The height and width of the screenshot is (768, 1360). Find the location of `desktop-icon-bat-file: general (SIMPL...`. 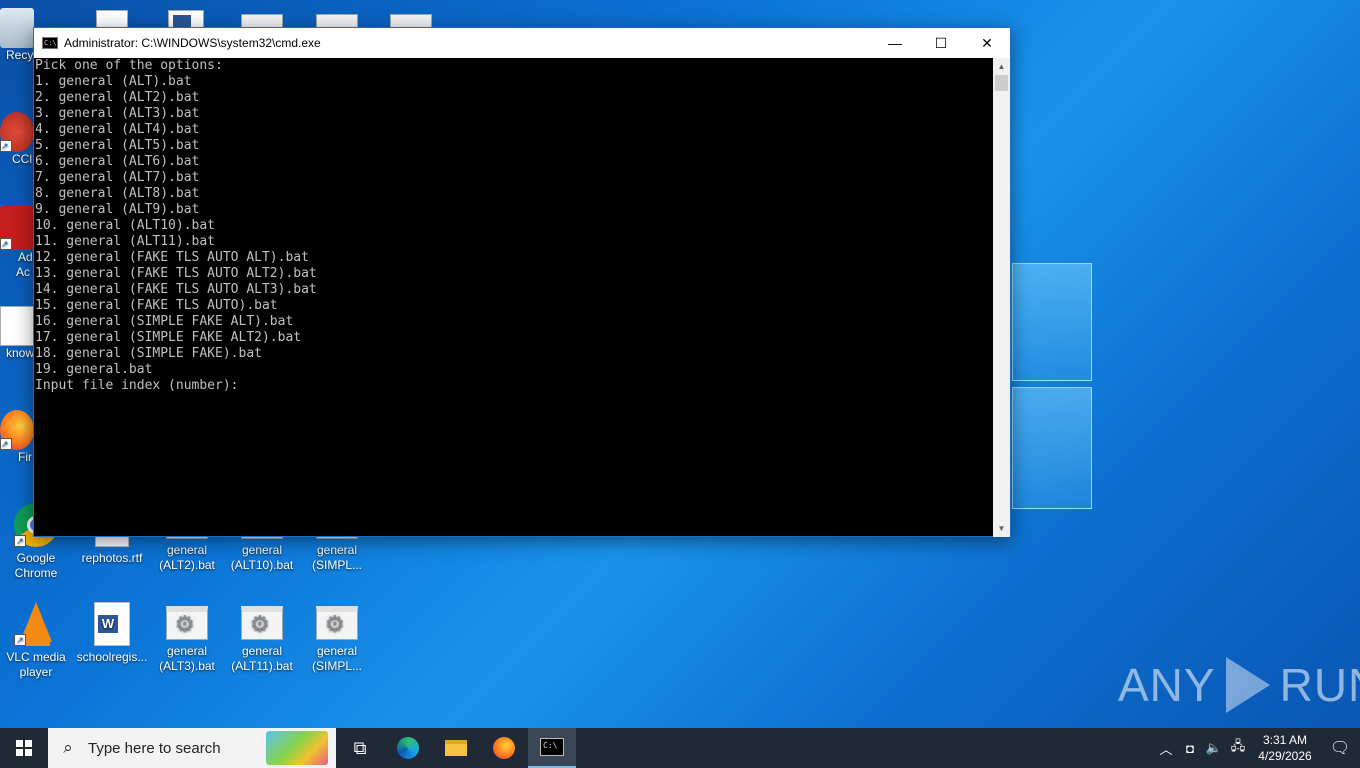

desktop-icon-bat-file: general (SIMPL... is located at coordinates (337, 640).